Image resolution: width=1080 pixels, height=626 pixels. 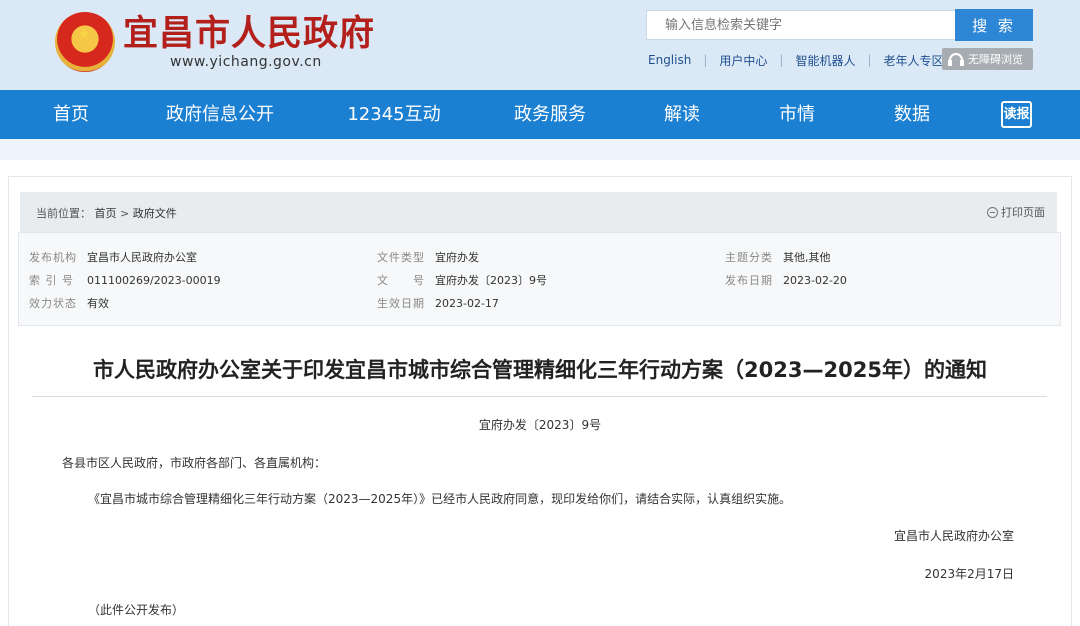 I want to click on top-links: English | 用户中心 | 智能机器人 | 老年人专区, so click(x=796, y=60).